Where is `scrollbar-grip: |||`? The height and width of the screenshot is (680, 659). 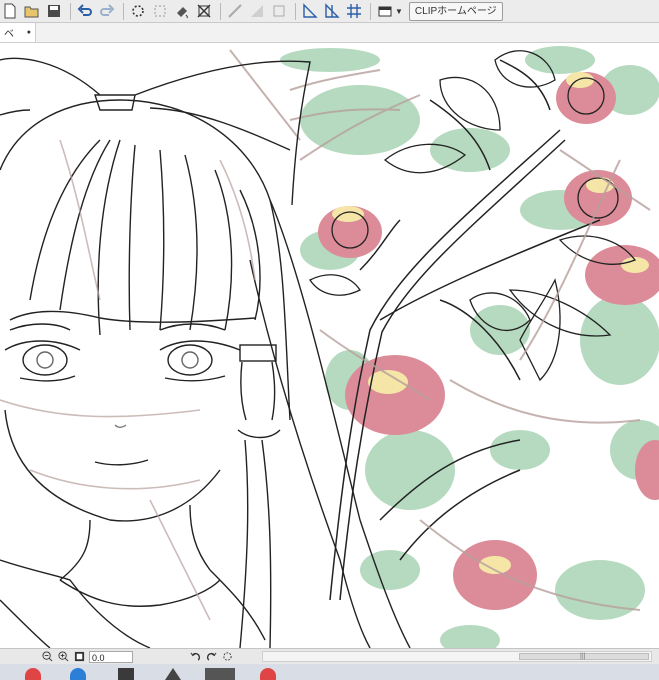
scrollbar-grip: ||| is located at coordinates (583, 656).